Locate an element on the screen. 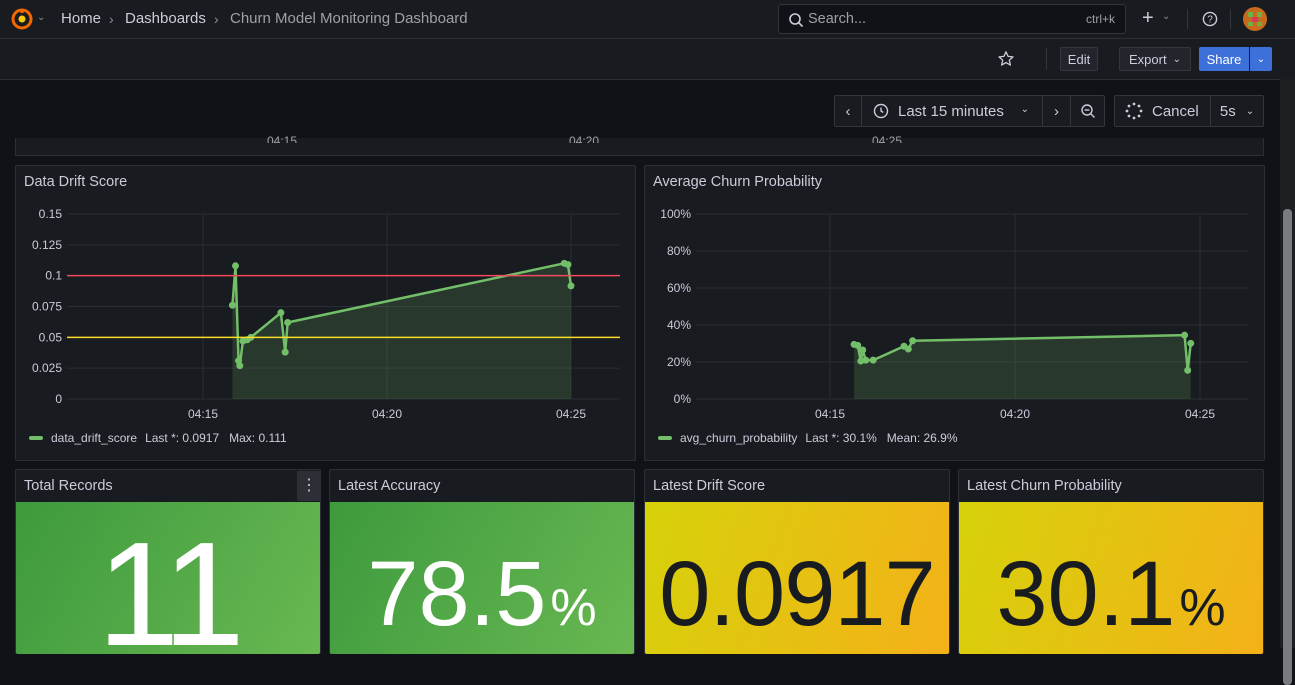  share-menu-button: ⌄ is located at coordinates (1261, 59).